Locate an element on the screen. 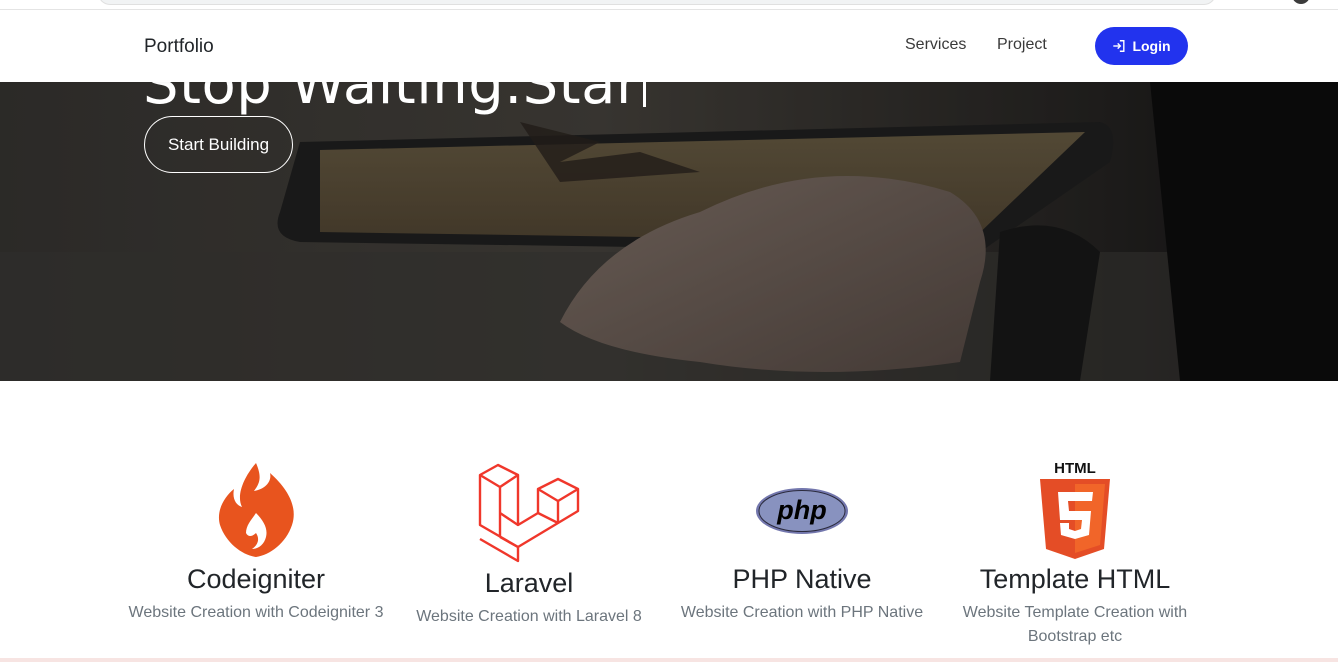  html5-icon: HTML is located at coordinates (1075, 510).